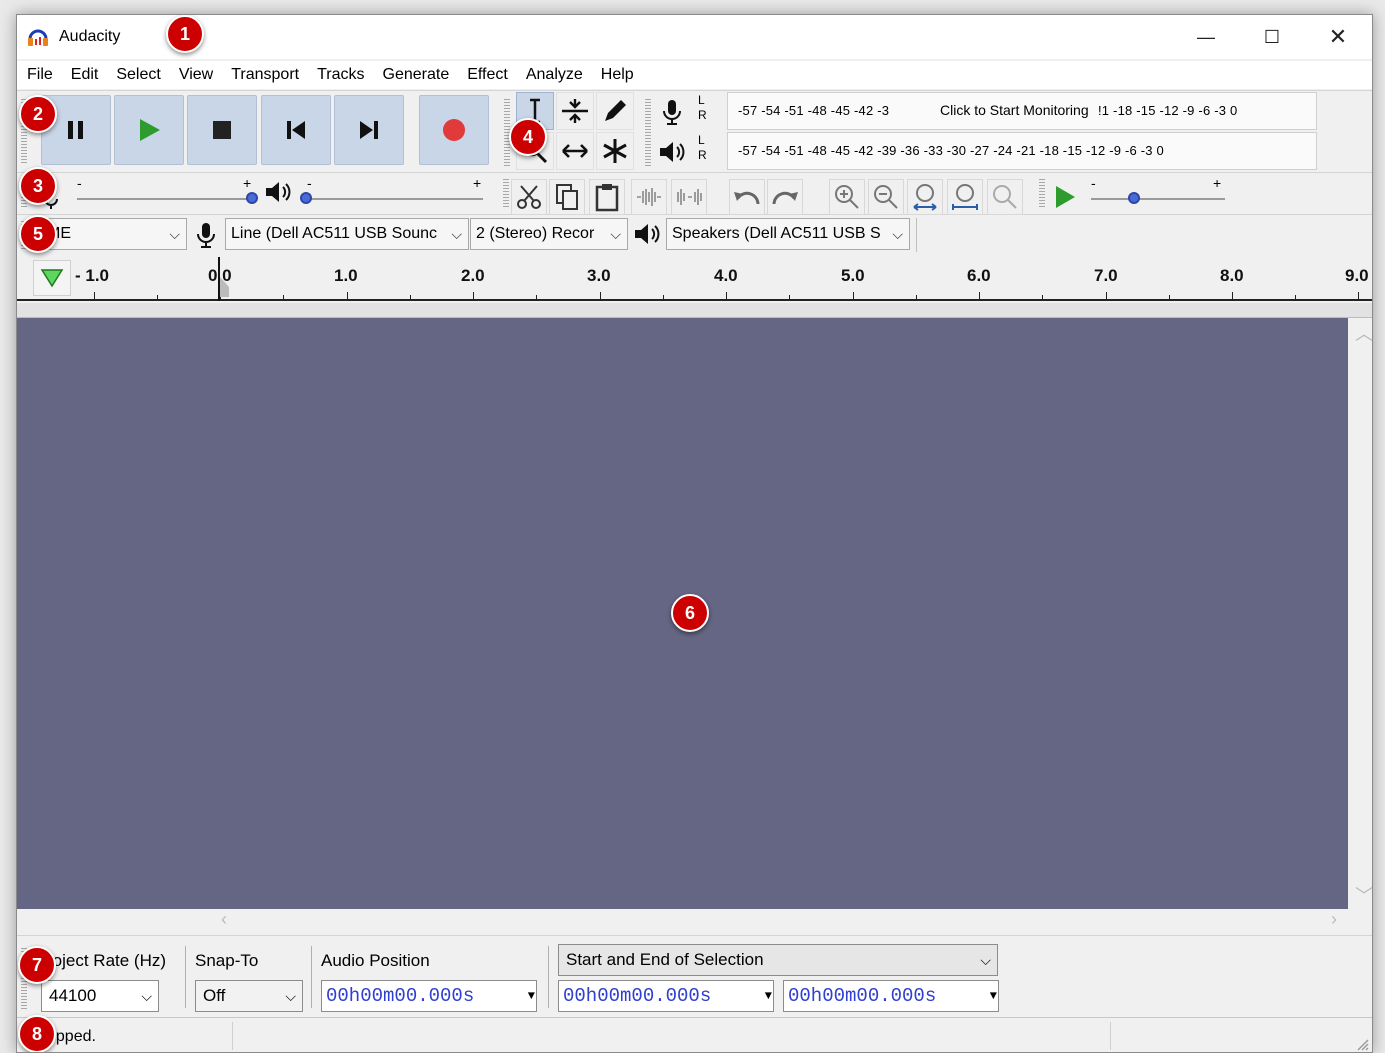 This screenshot has width=1385, height=1053. I want to click on scroll-right-icon: ›, so click(1334, 919).